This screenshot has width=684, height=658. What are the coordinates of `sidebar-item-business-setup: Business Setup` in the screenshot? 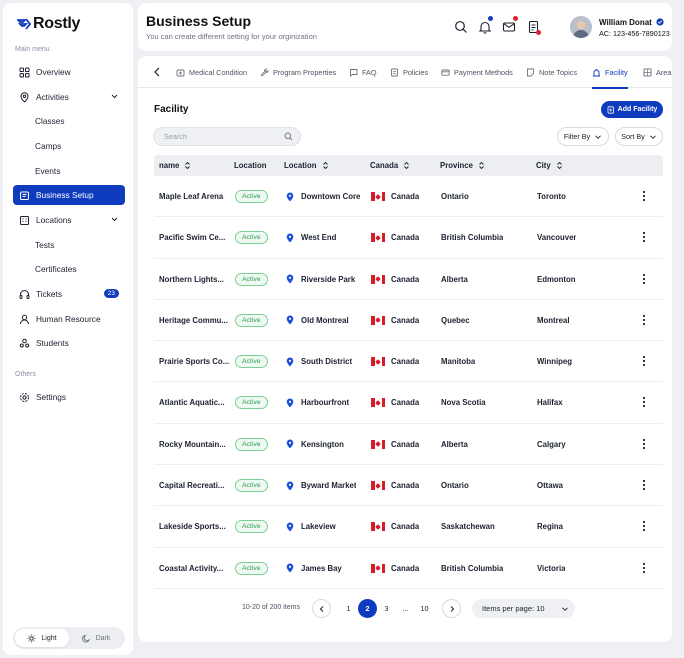 It's located at (69, 195).